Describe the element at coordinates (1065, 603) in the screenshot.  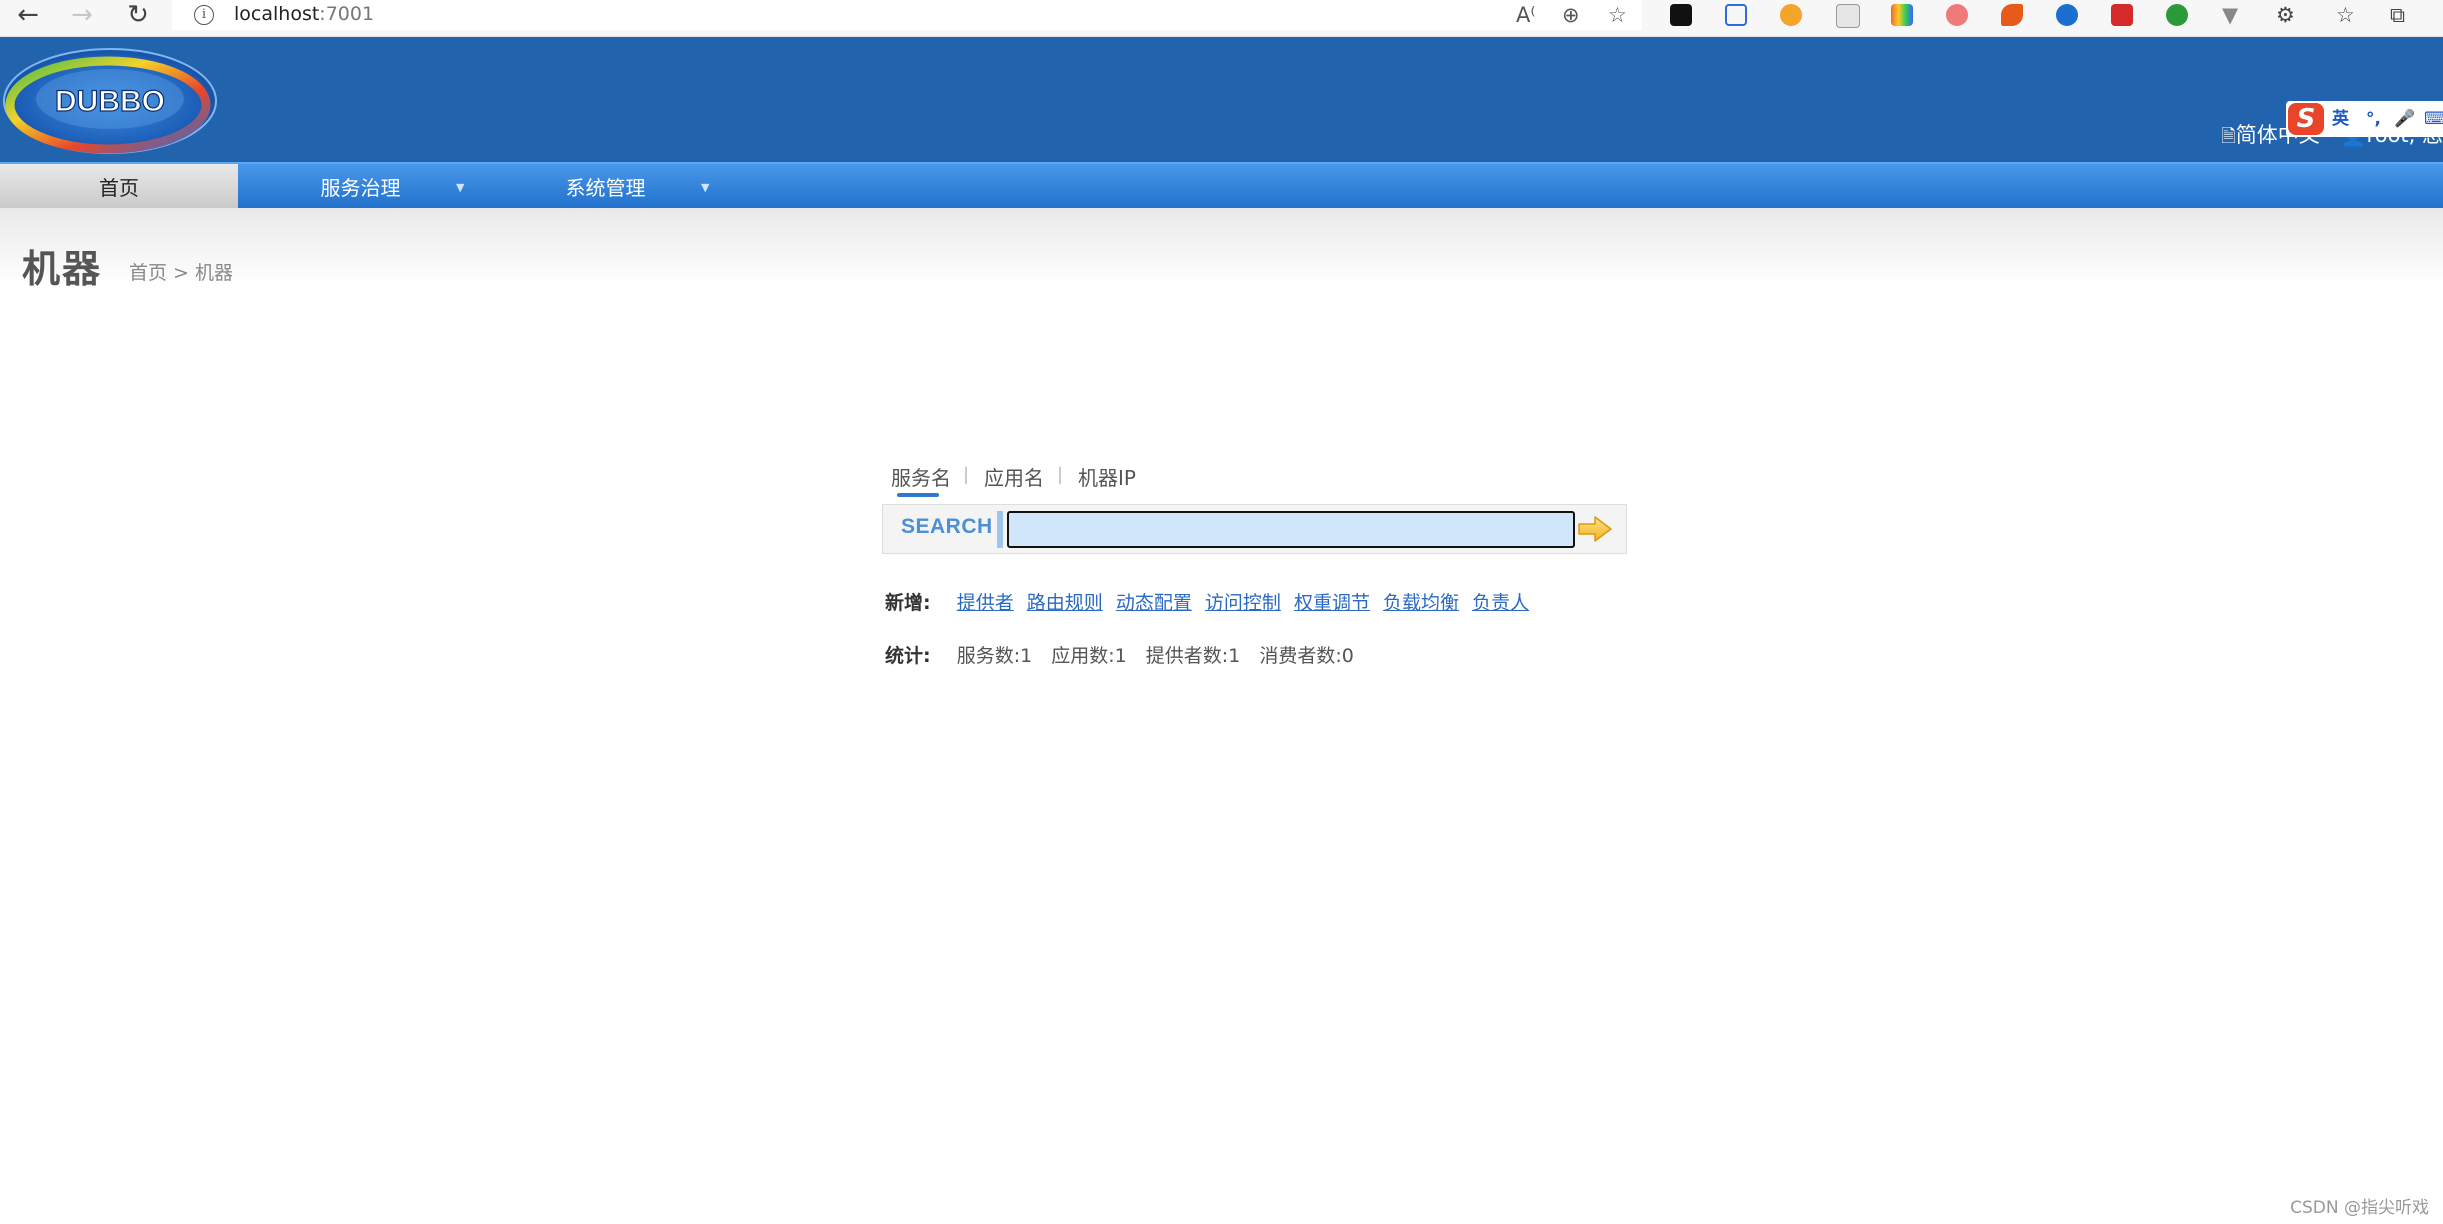
I see `add-route-rule-link: 路由规则` at that location.